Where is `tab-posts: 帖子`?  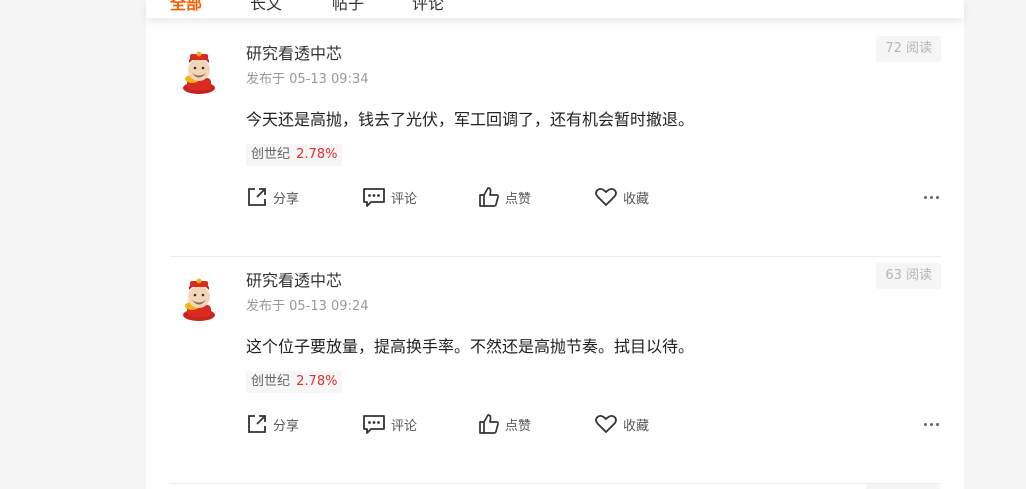 tab-posts: 帖子 is located at coordinates (348, 7).